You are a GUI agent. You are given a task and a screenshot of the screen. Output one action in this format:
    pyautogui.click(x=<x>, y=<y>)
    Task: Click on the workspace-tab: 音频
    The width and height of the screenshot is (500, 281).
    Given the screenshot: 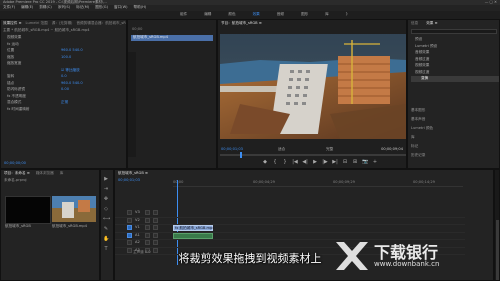 What is the action you would take?
    pyautogui.click(x=280, y=14)
    